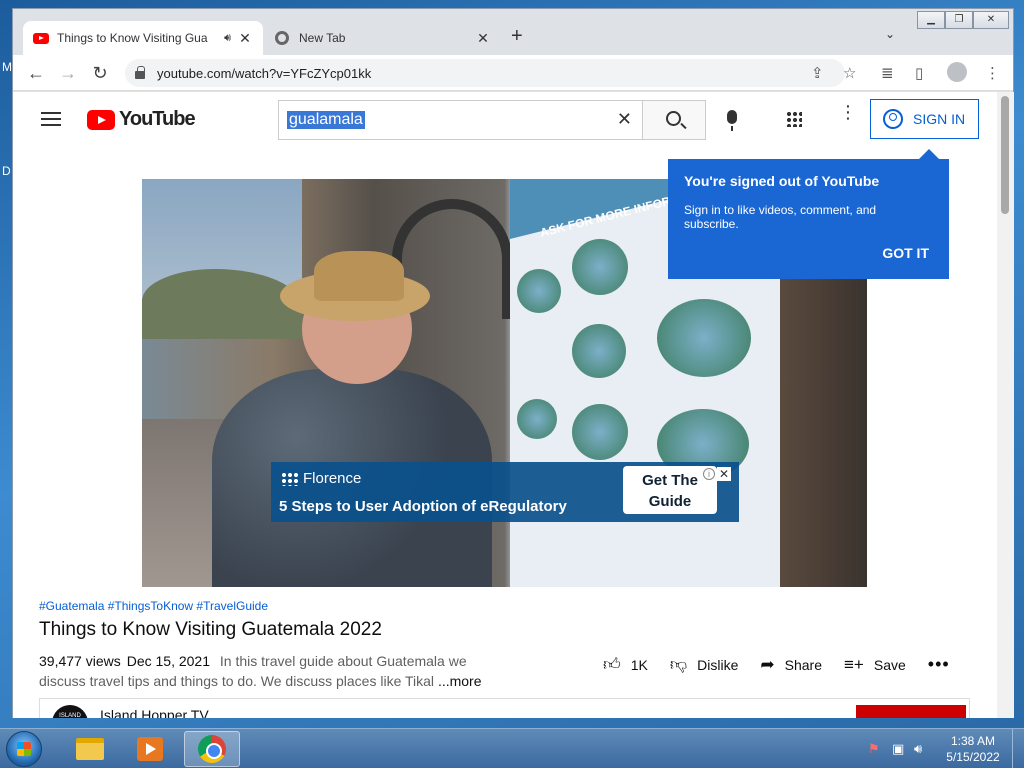 Image resolution: width=1024 pixels, height=768 pixels. I want to click on ad-close-icon: ✕, so click(724, 474).